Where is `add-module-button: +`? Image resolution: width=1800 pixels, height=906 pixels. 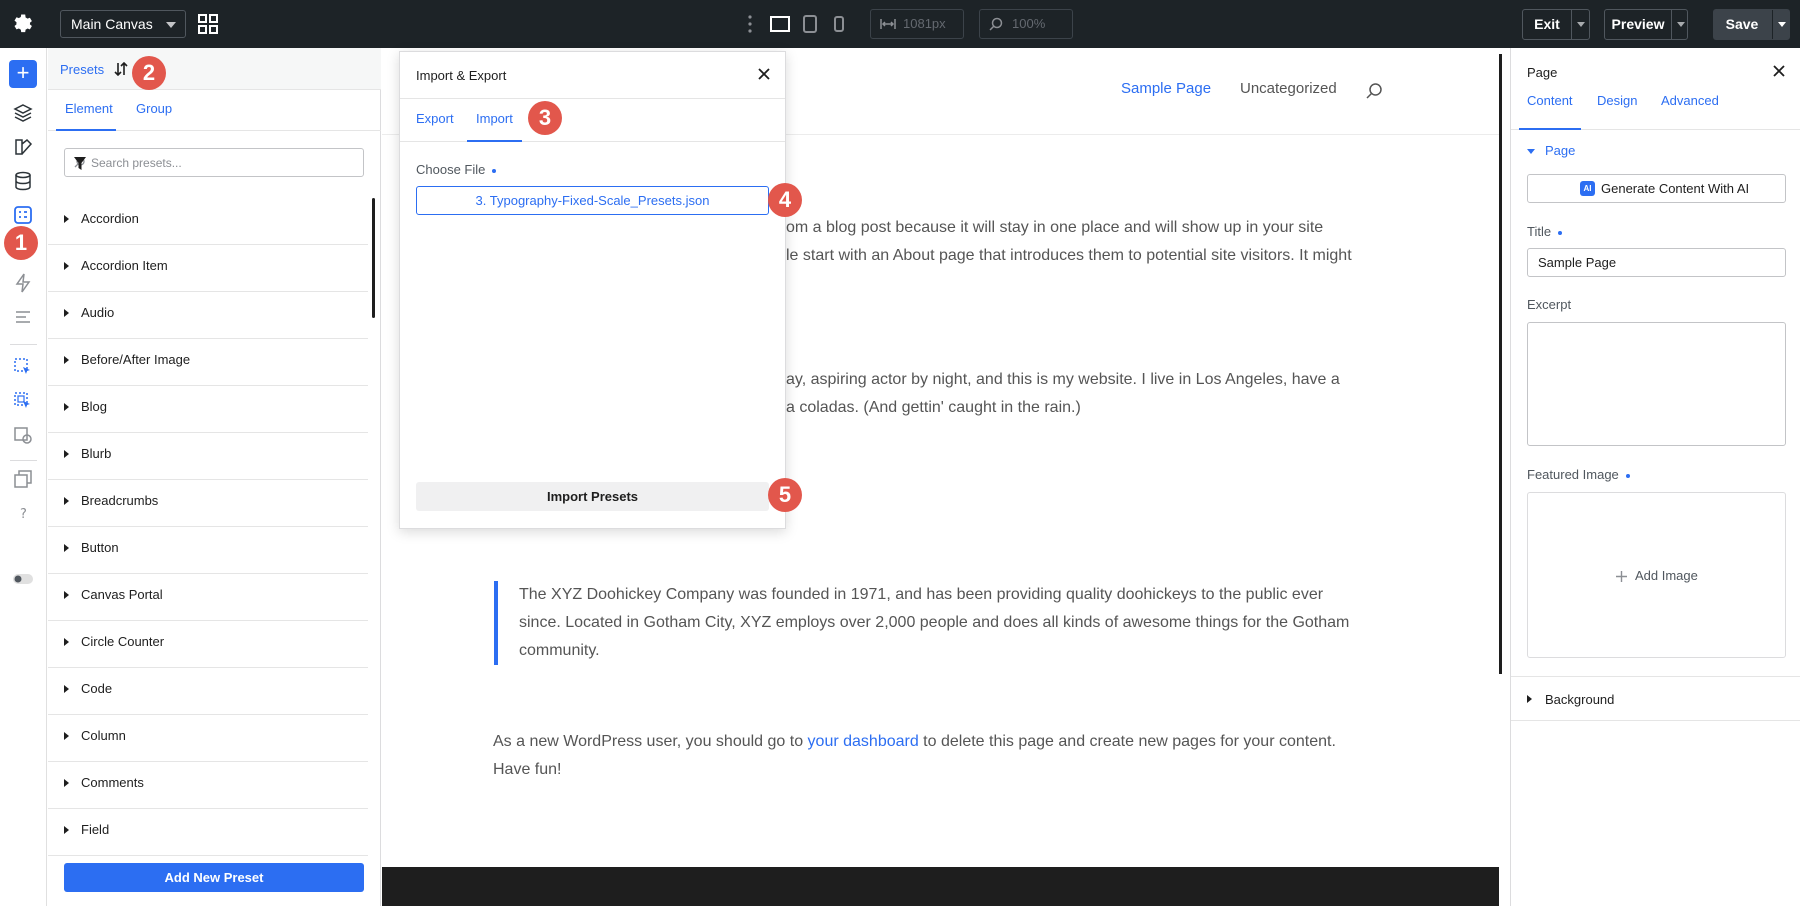
add-module-button: + is located at coordinates (23, 74).